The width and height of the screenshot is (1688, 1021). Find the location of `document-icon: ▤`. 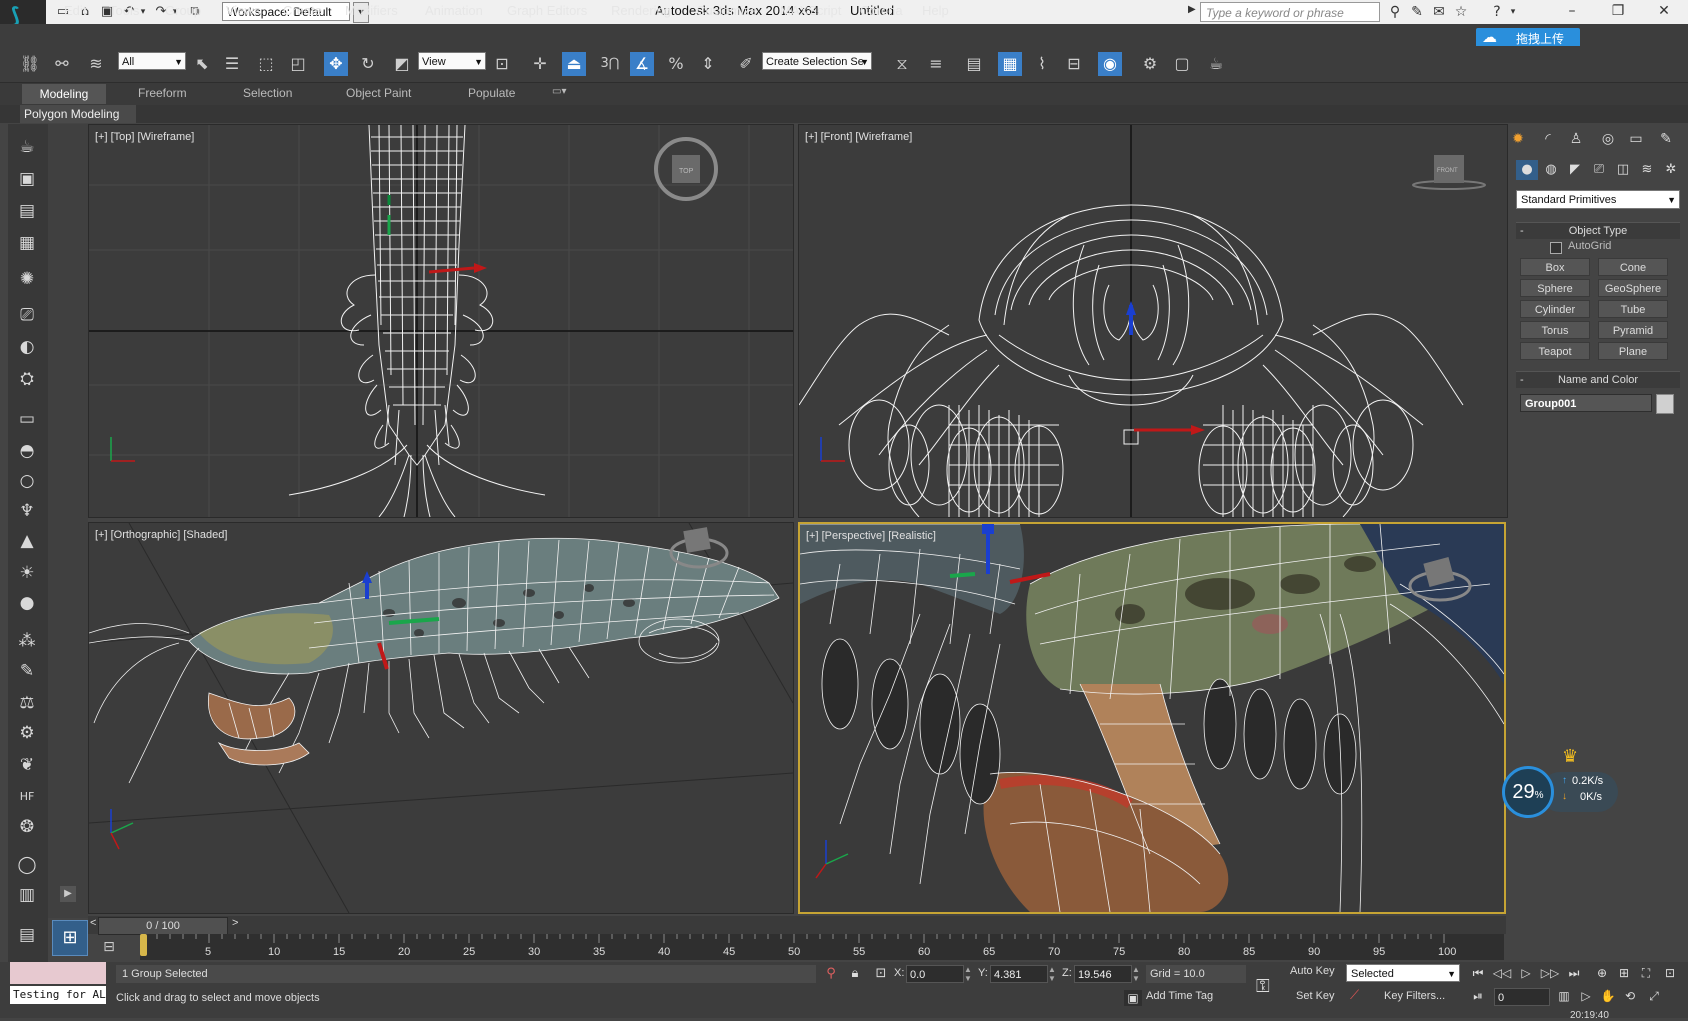

document-icon: ▤ is located at coordinates (27, 211).